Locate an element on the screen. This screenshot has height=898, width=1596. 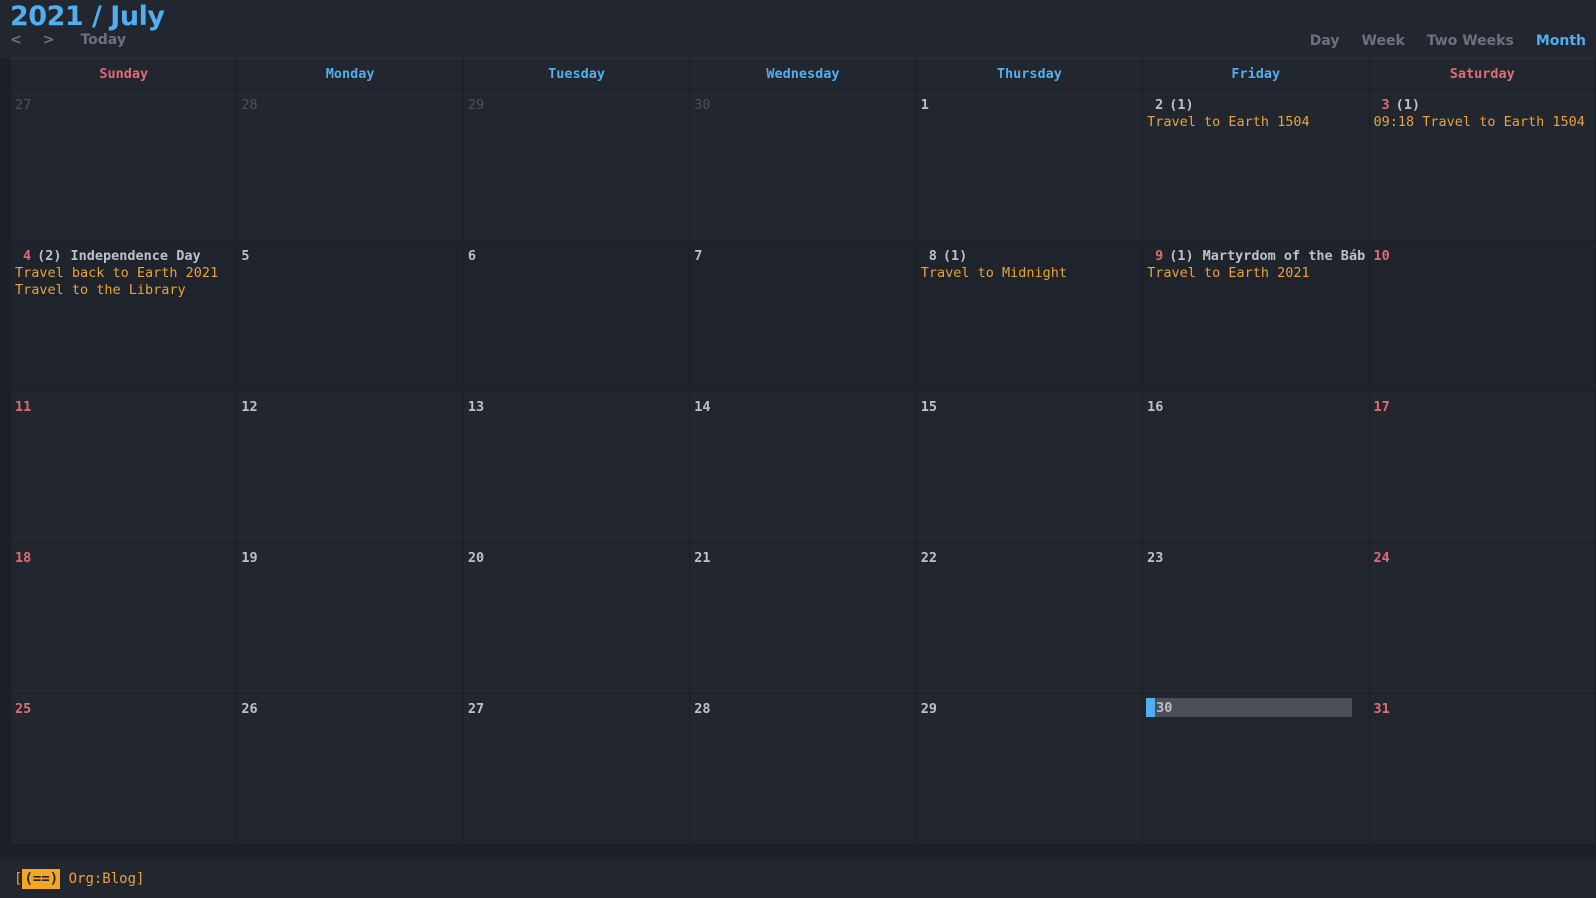
day-number: 2 is located at coordinates (1155, 105).